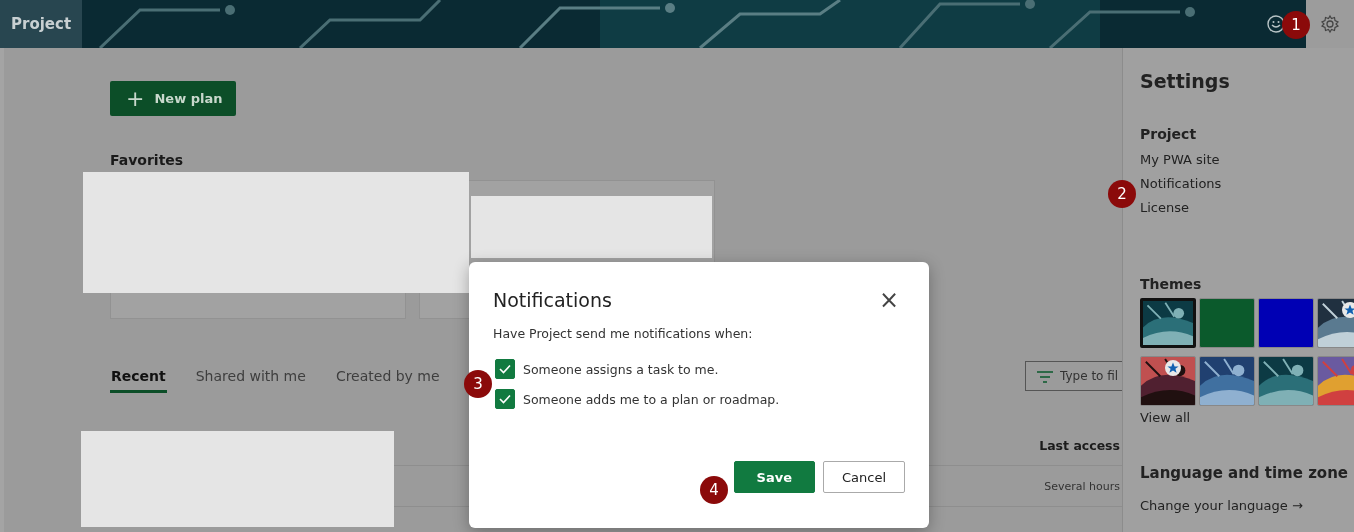 This screenshot has height=532, width=1354. What do you see at coordinates (1247, 506) in the screenshot?
I see `change-language-link: Change your language →` at bounding box center [1247, 506].